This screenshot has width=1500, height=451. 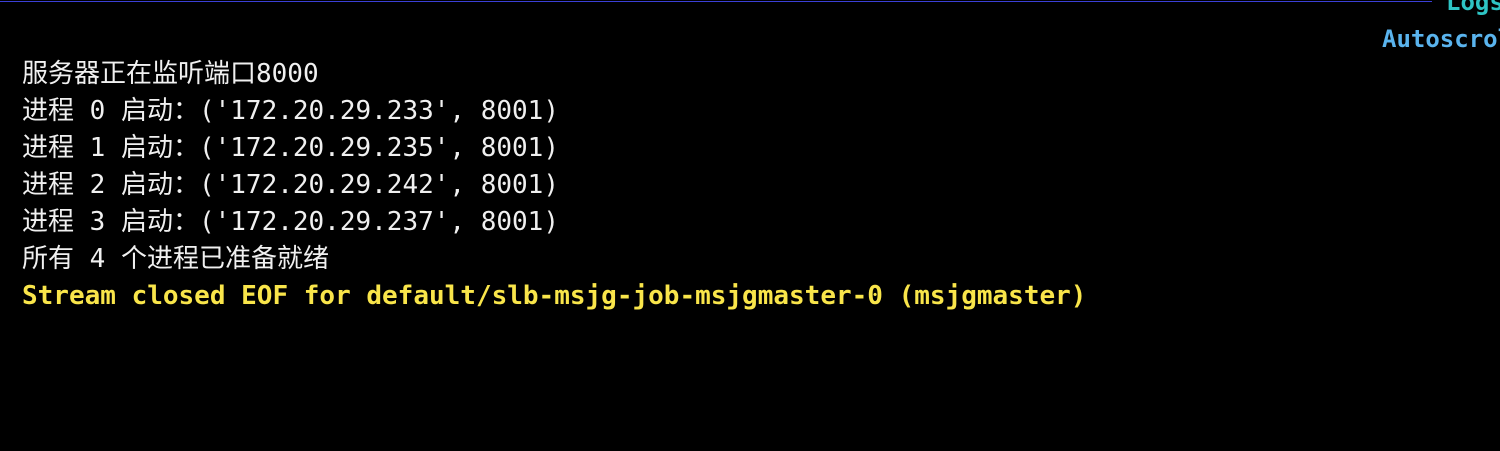 I want to click on log-line: 服务器正在监听端口8000, so click(x=170, y=74).